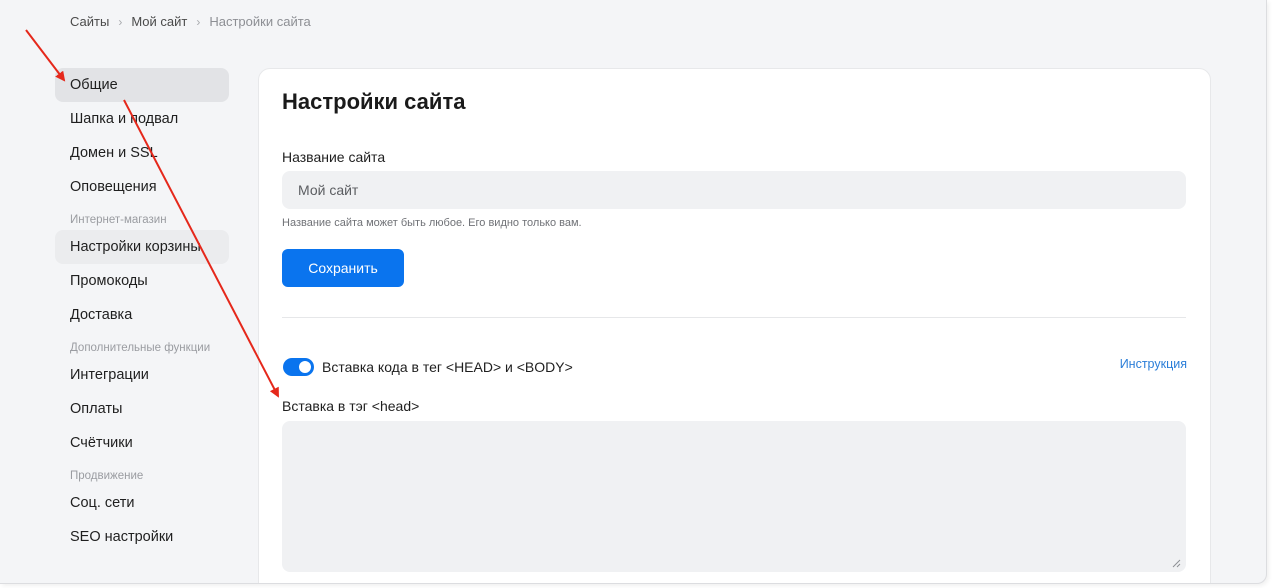 Image resolution: width=1272 pixels, height=588 pixels. I want to click on breadcrumb-current: Настройки сайта, so click(260, 21).